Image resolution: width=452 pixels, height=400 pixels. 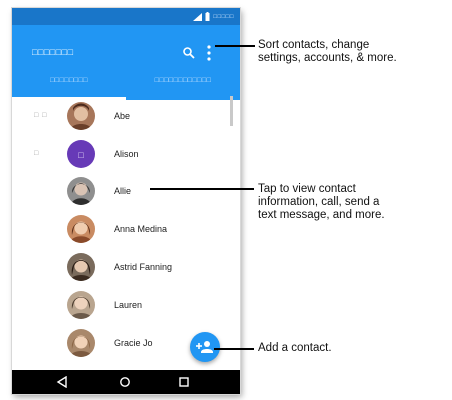 What do you see at coordinates (141, 229) in the screenshot?
I see `contact-name: Anna Medina` at bounding box center [141, 229].